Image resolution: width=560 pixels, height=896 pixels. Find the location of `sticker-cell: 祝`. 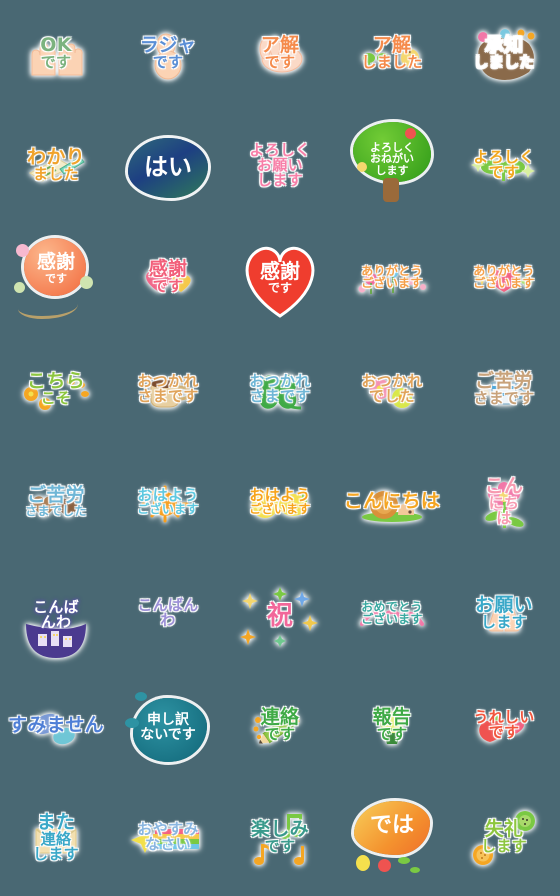

sticker-cell: 祝 is located at coordinates (280, 616).